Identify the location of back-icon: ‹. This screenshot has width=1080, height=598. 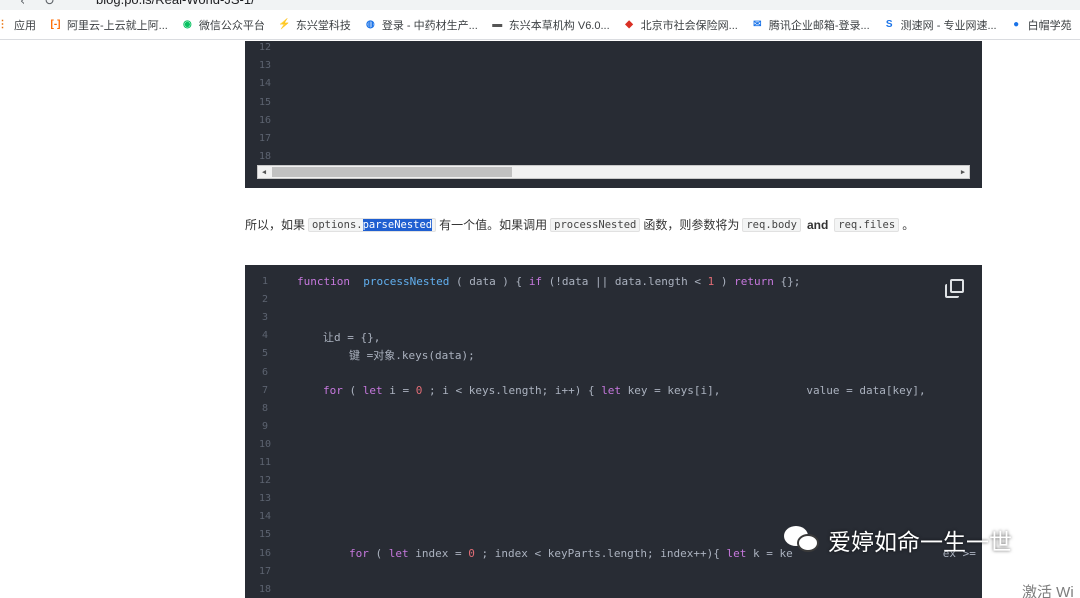
(22, 4).